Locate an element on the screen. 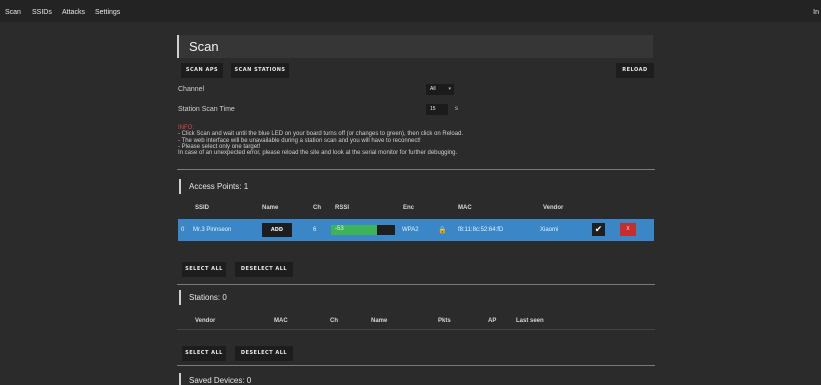  page-header: Scan is located at coordinates (415, 46).